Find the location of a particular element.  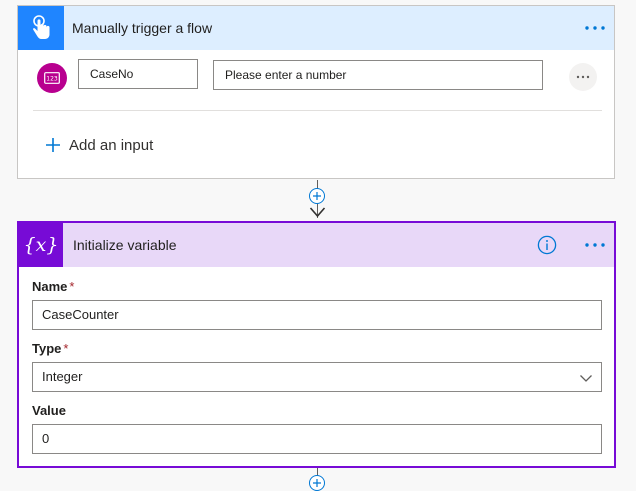

divider is located at coordinates (317, 110).